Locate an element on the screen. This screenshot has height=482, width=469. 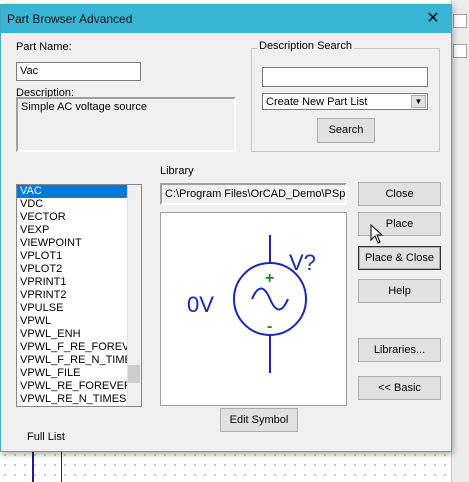
list-item: VPWL_RE_N_TIMES is located at coordinates (79, 399).